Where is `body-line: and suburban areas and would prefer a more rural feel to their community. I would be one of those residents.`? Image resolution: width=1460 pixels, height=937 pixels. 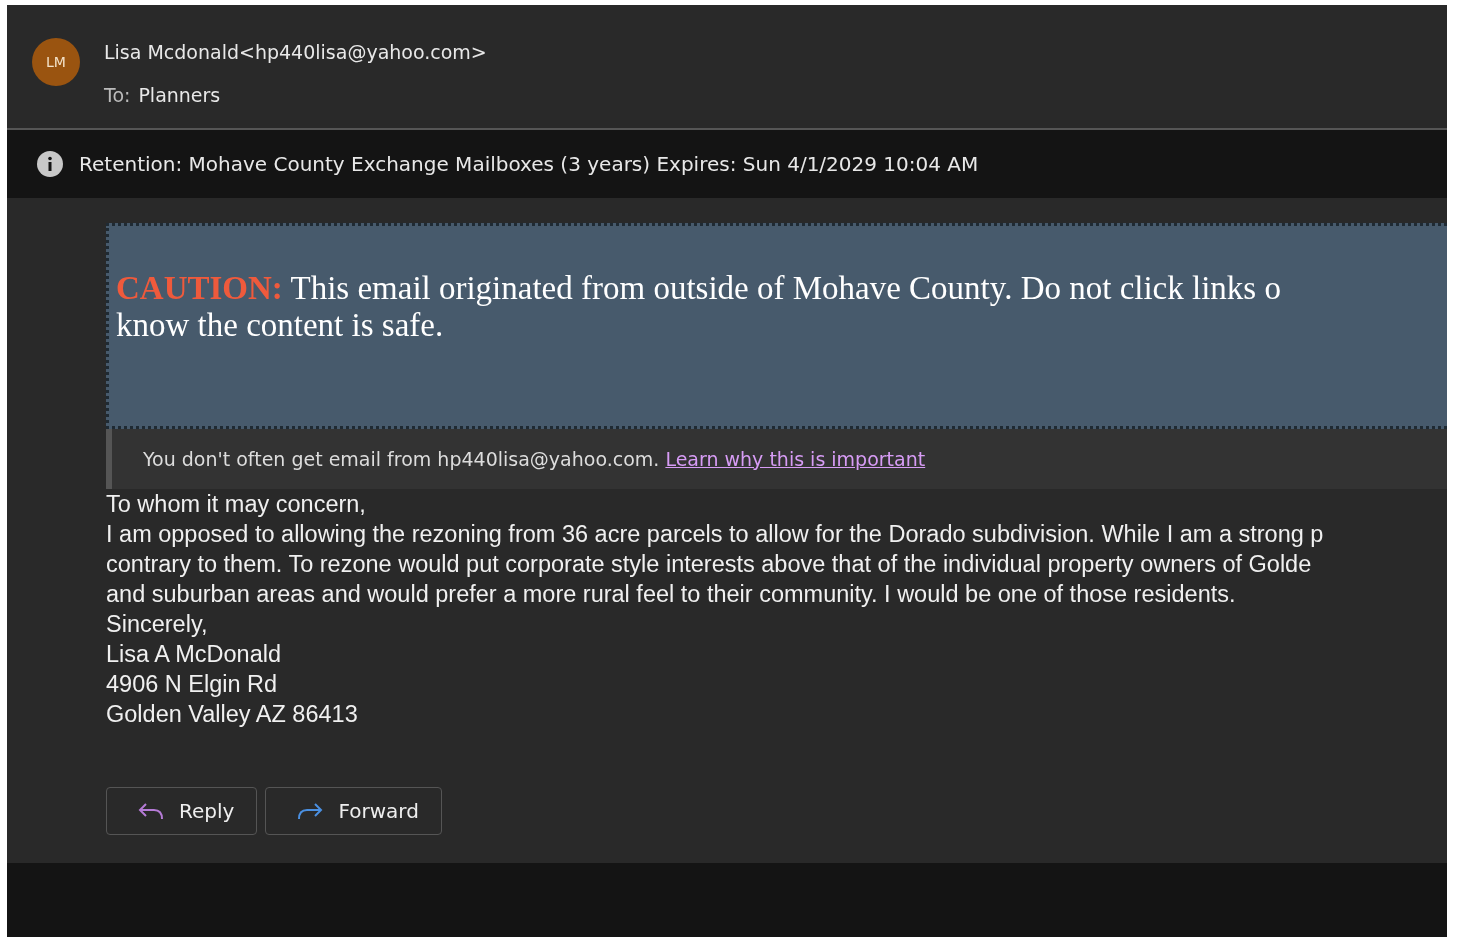 body-line: and suburban areas and would prefer a more rural feel to their community. I would be one of those residents. is located at coordinates (671, 594).